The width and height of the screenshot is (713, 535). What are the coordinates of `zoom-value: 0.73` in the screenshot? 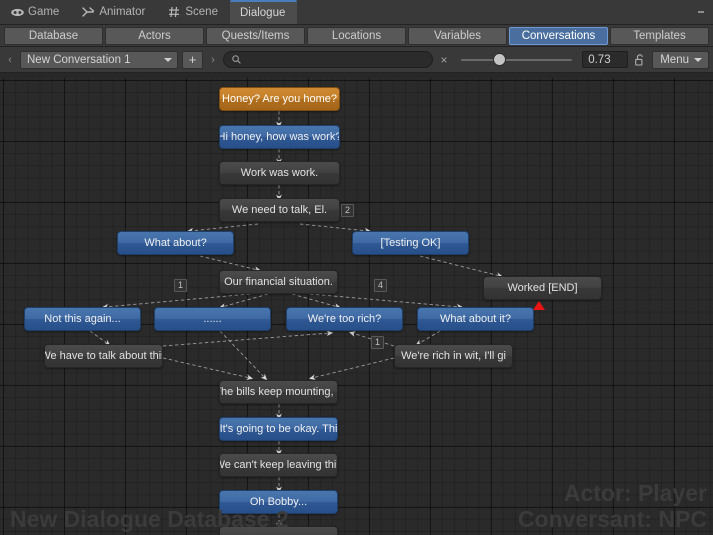 It's located at (599, 59).